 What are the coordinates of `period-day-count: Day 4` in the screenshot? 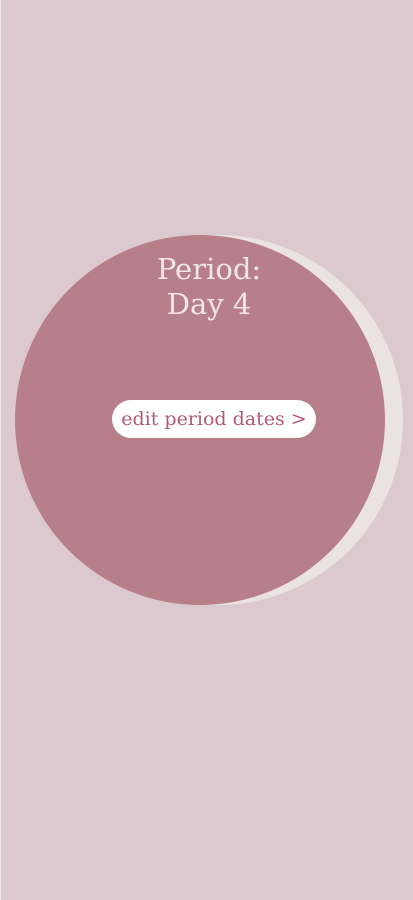 It's located at (209, 304).